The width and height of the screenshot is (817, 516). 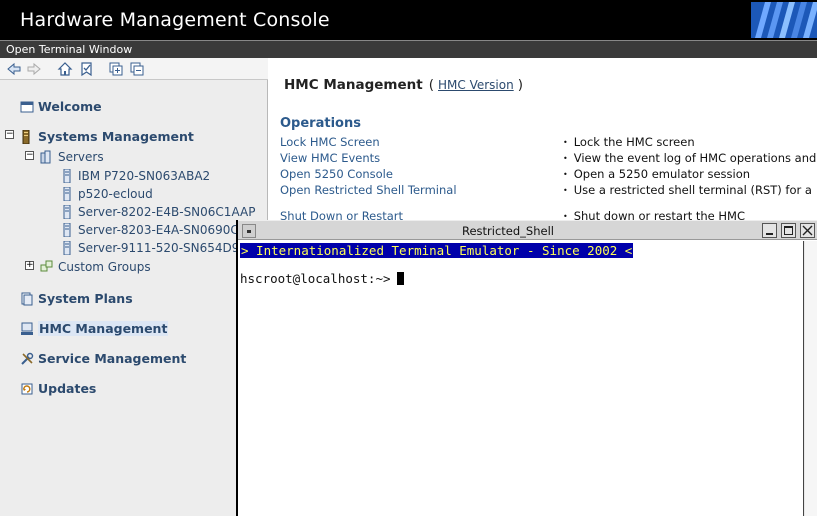 I want to click on nav-item-label: p520-ecloud, so click(x=115, y=193).